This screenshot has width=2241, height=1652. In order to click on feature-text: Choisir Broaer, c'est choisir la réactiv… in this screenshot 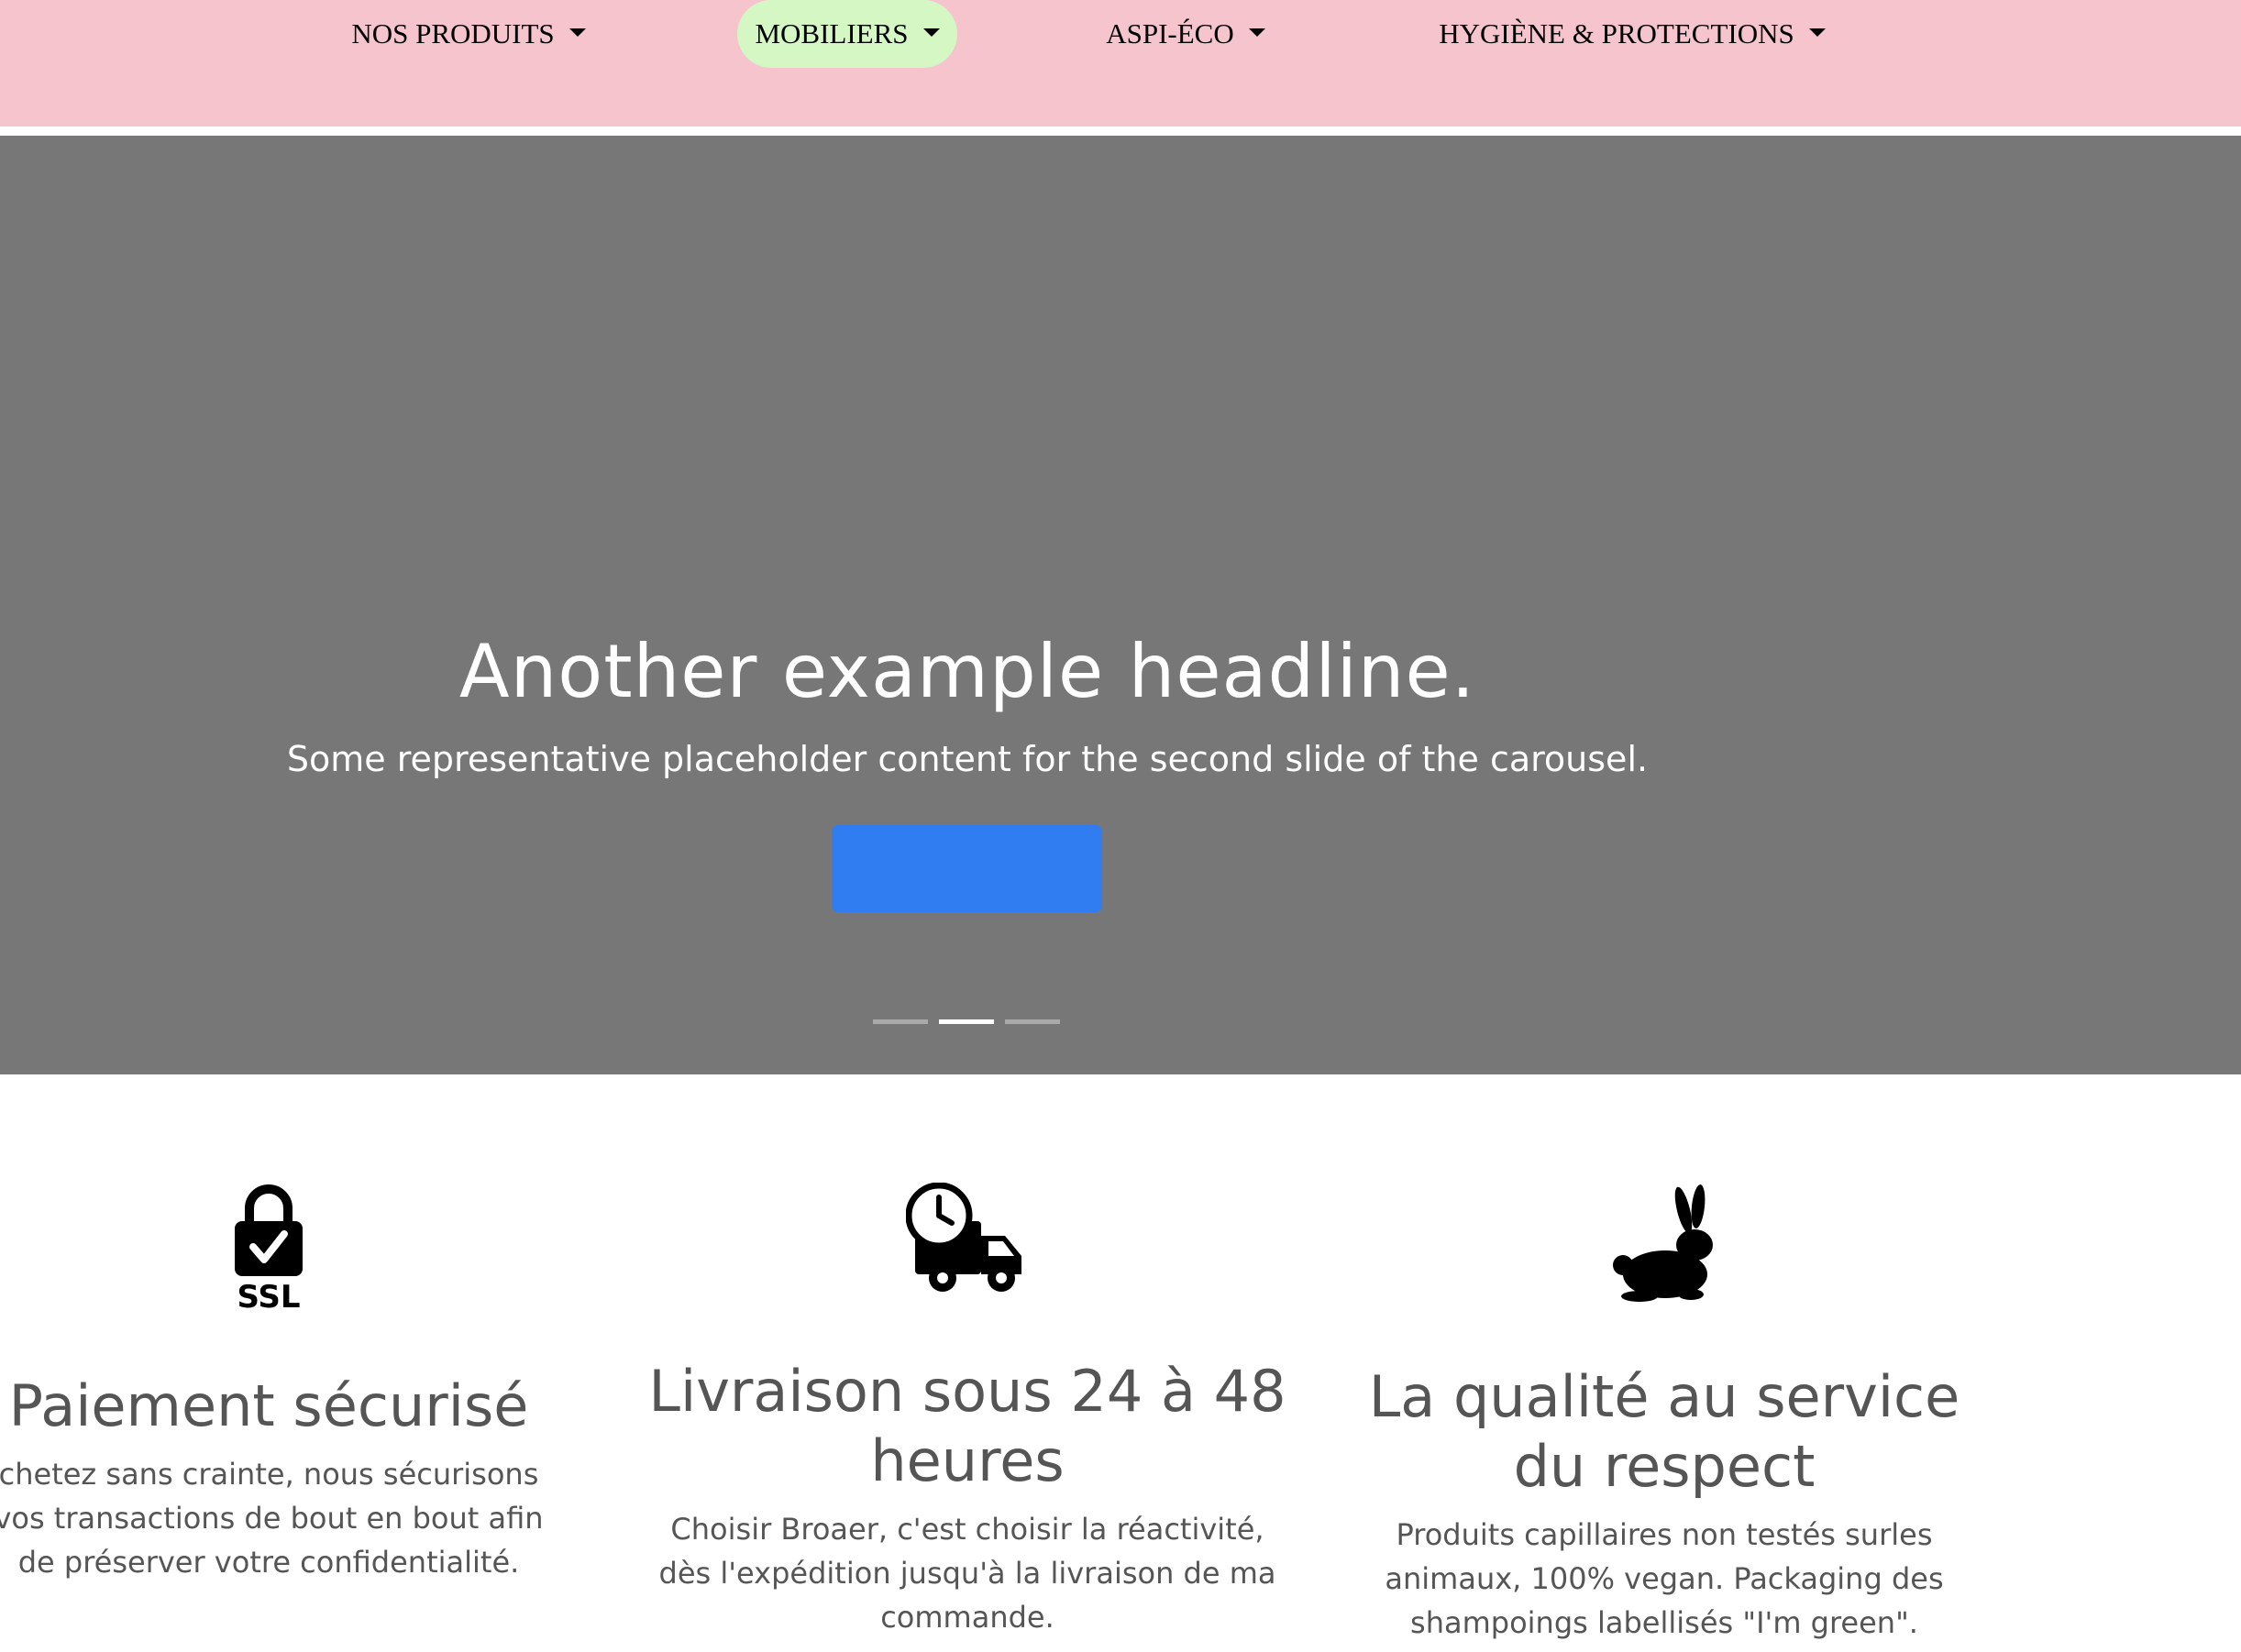, I will do `click(967, 1573)`.